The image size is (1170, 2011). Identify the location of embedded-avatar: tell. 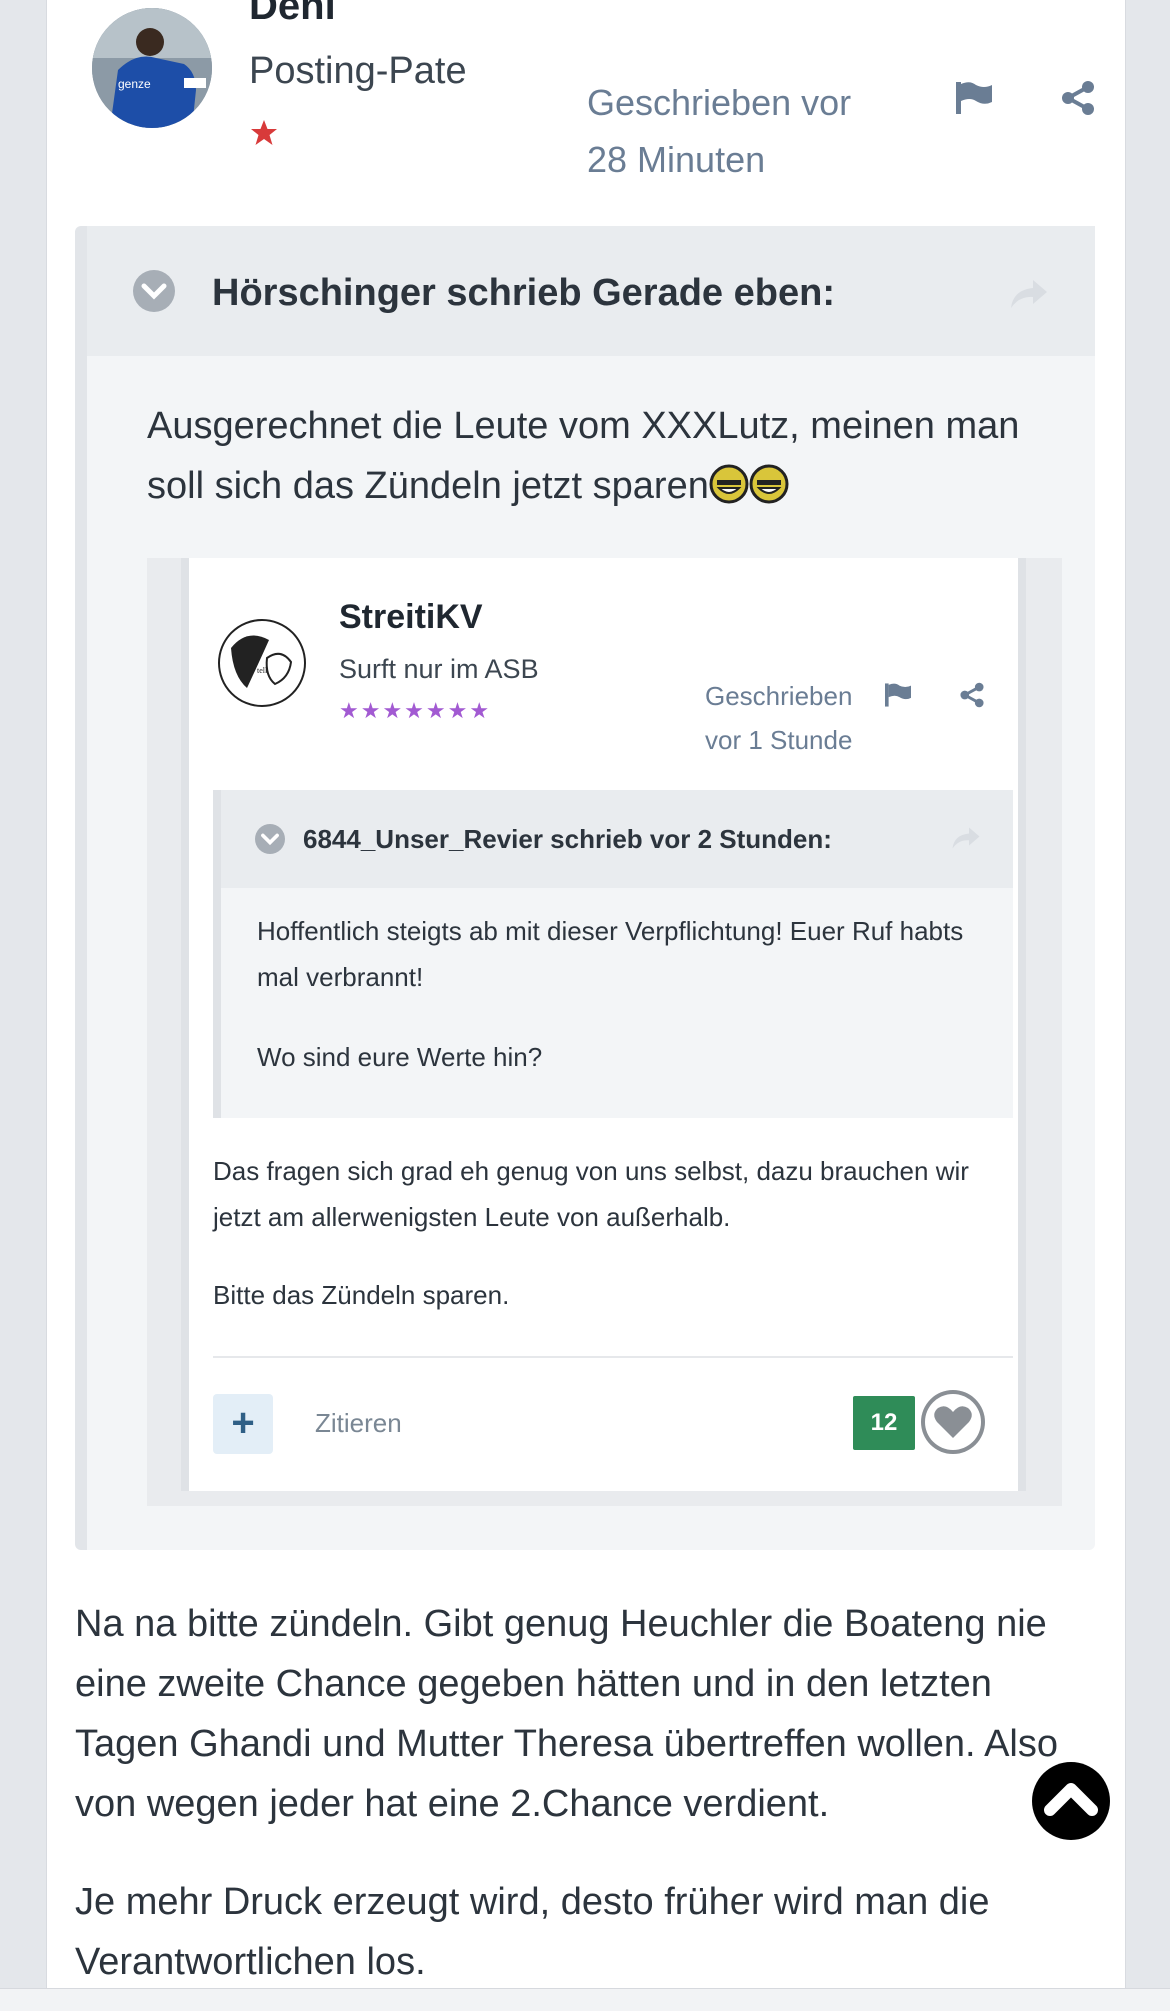
(262, 663).